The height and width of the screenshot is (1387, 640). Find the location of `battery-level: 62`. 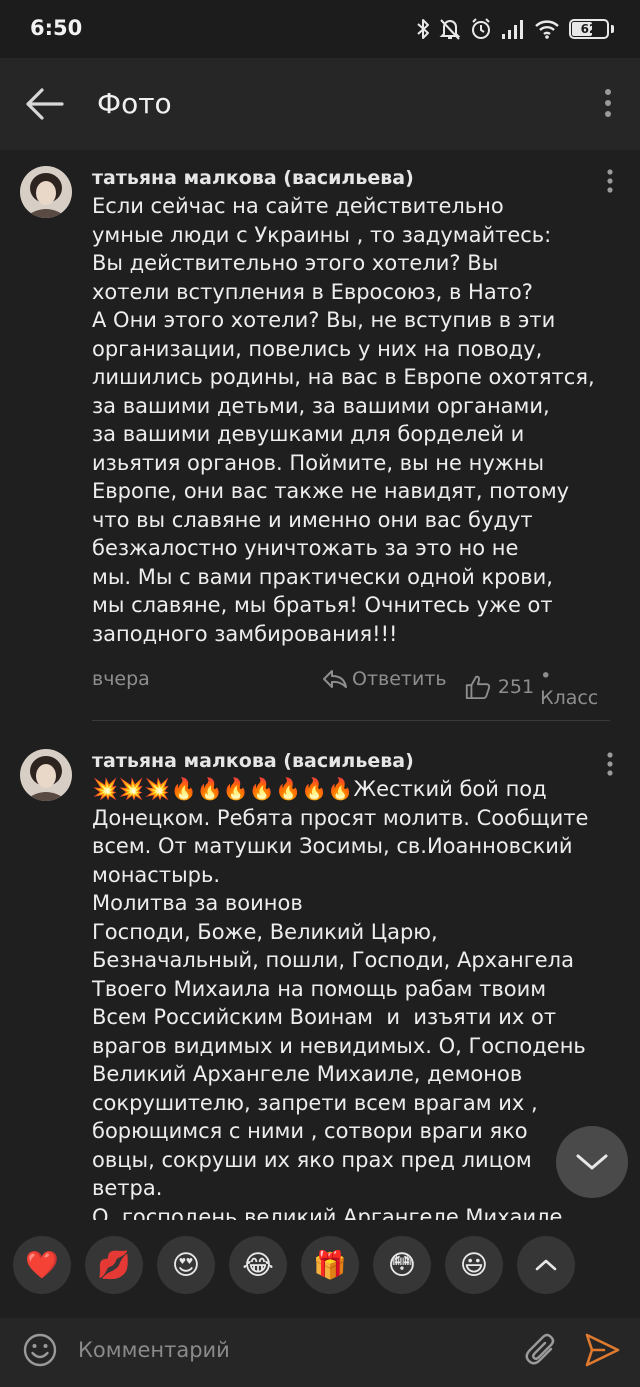

battery-level: 62 is located at coordinates (589, 29).